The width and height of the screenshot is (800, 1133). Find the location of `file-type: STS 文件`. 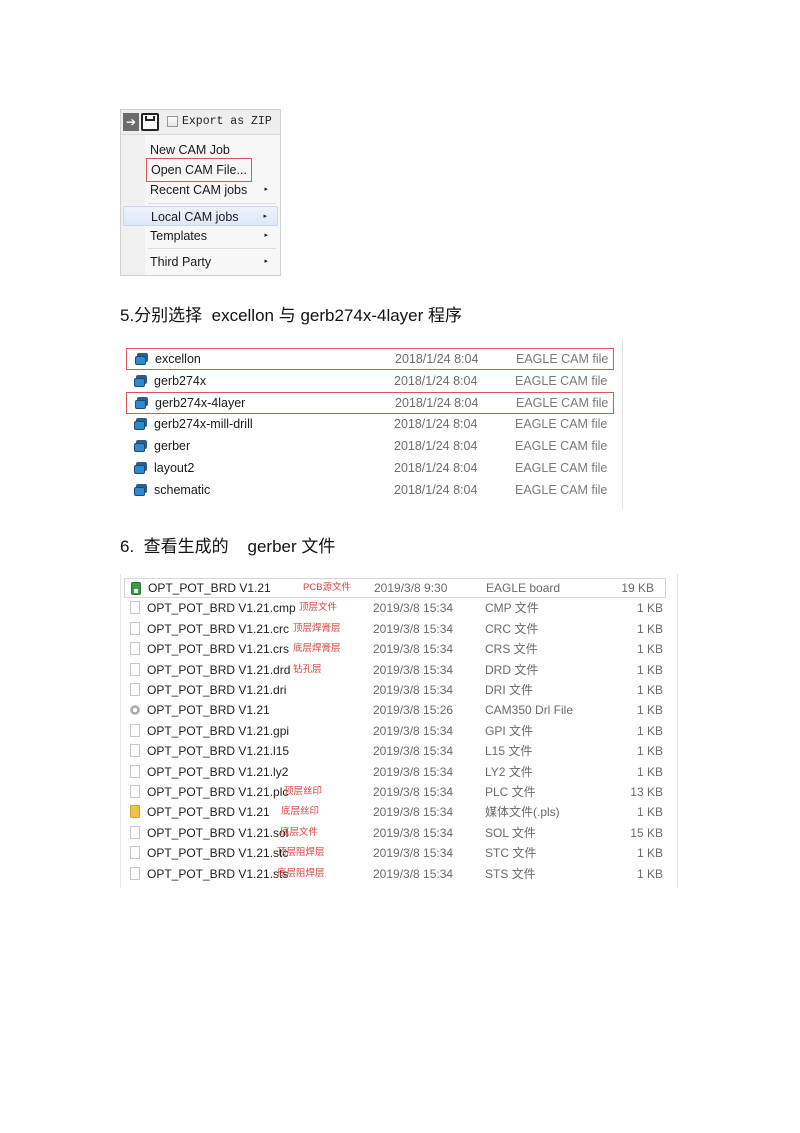

file-type: STS 文件 is located at coordinates (510, 873).